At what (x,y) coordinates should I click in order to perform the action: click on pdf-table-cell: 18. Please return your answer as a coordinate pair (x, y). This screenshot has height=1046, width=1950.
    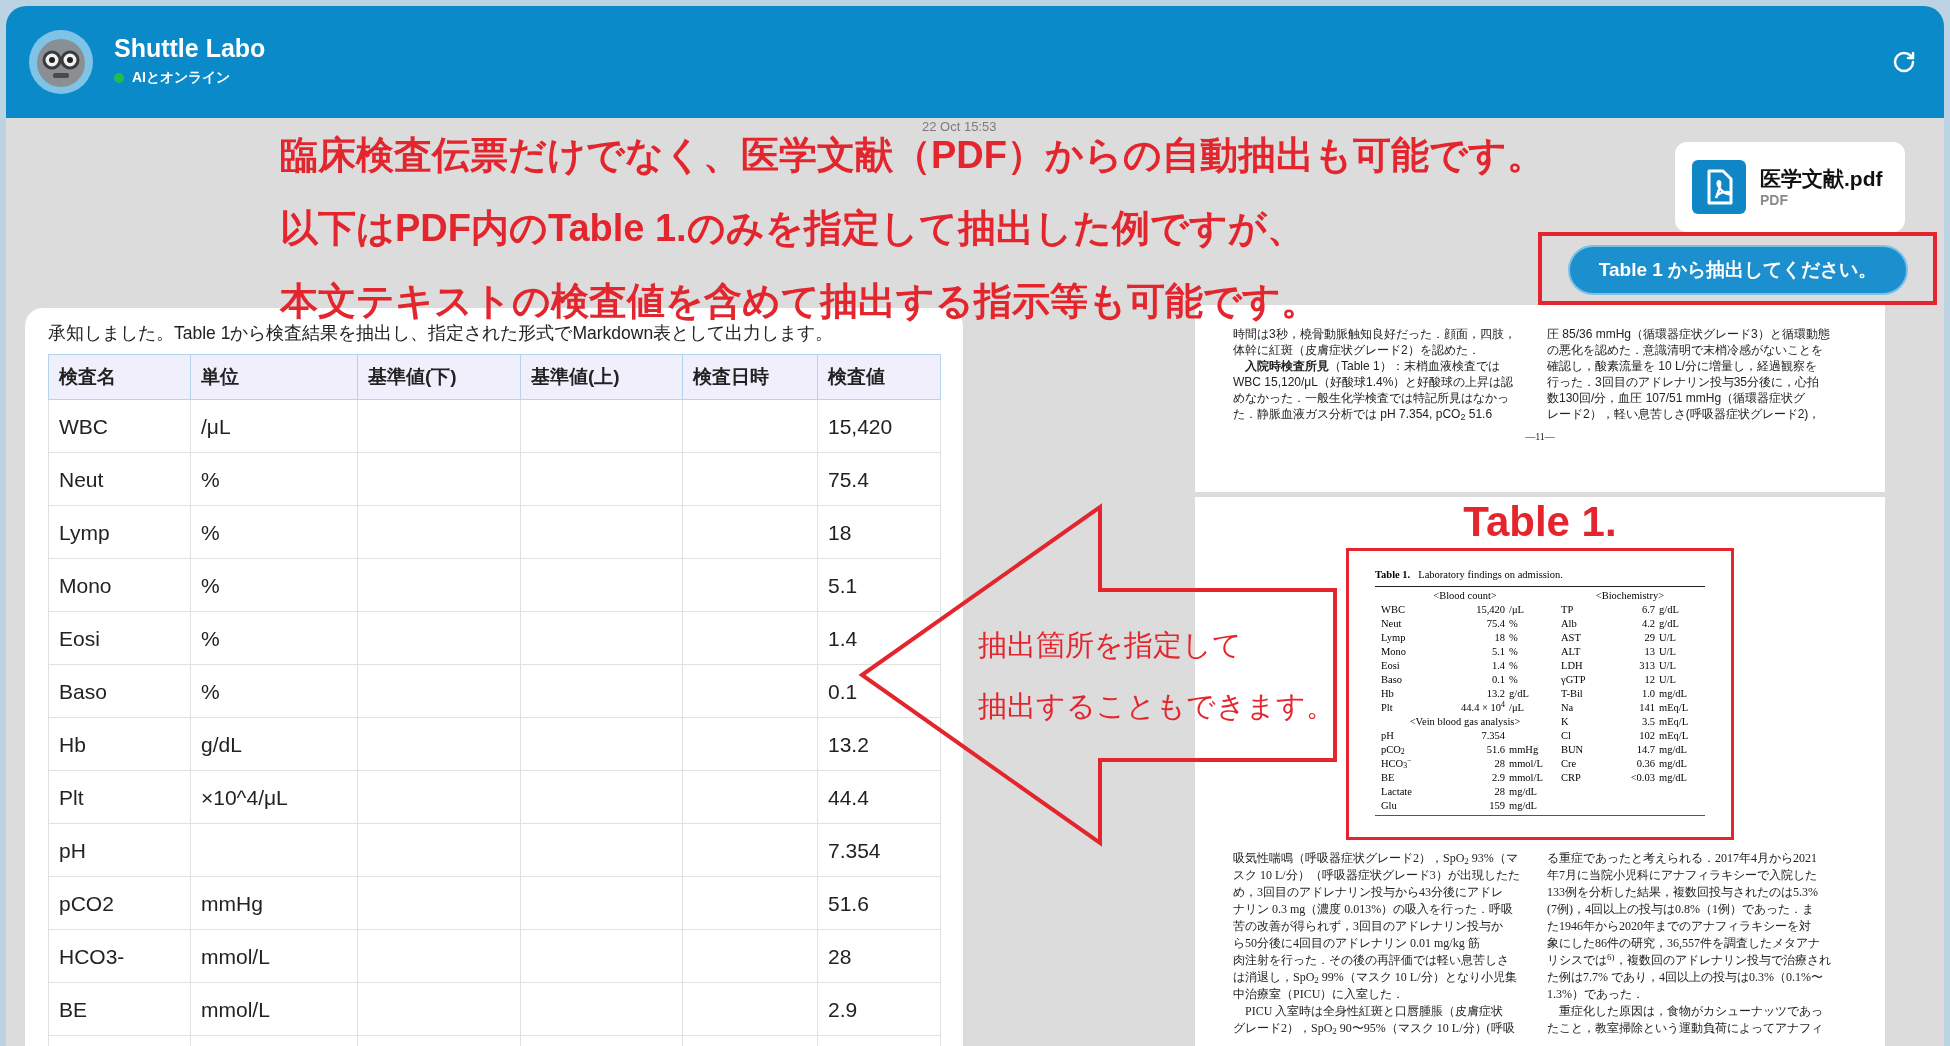
    Looking at the image, I should click on (1499, 637).